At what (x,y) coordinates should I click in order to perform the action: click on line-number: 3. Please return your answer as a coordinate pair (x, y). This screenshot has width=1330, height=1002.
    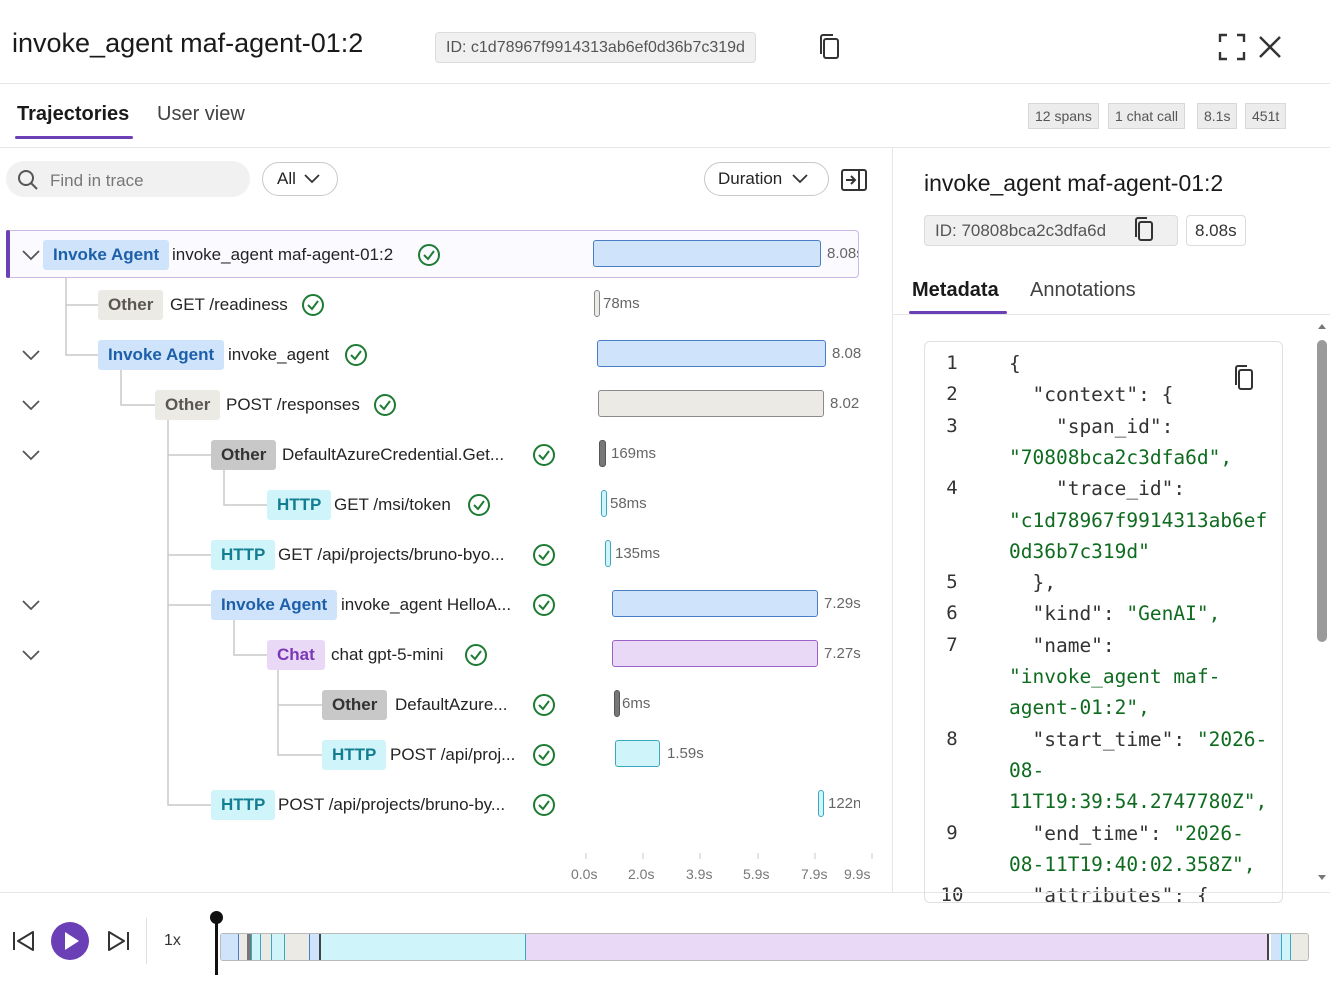
    Looking at the image, I should click on (952, 425).